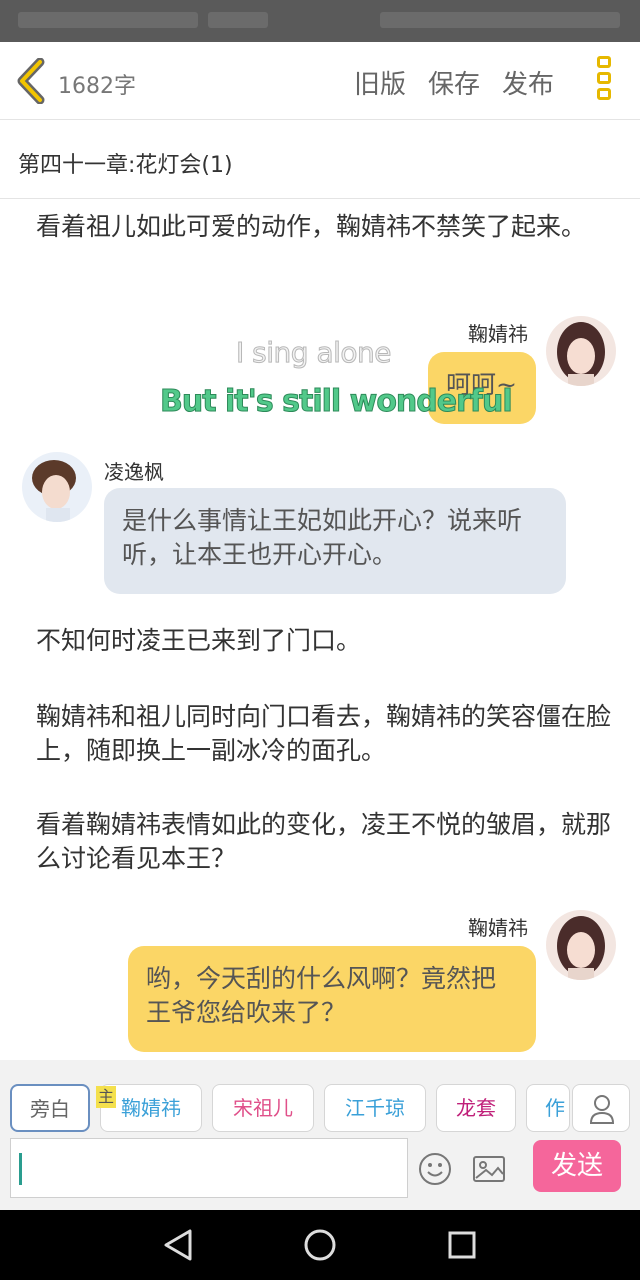 The image size is (640, 1280). I want to click on more-icon, so click(604, 78).